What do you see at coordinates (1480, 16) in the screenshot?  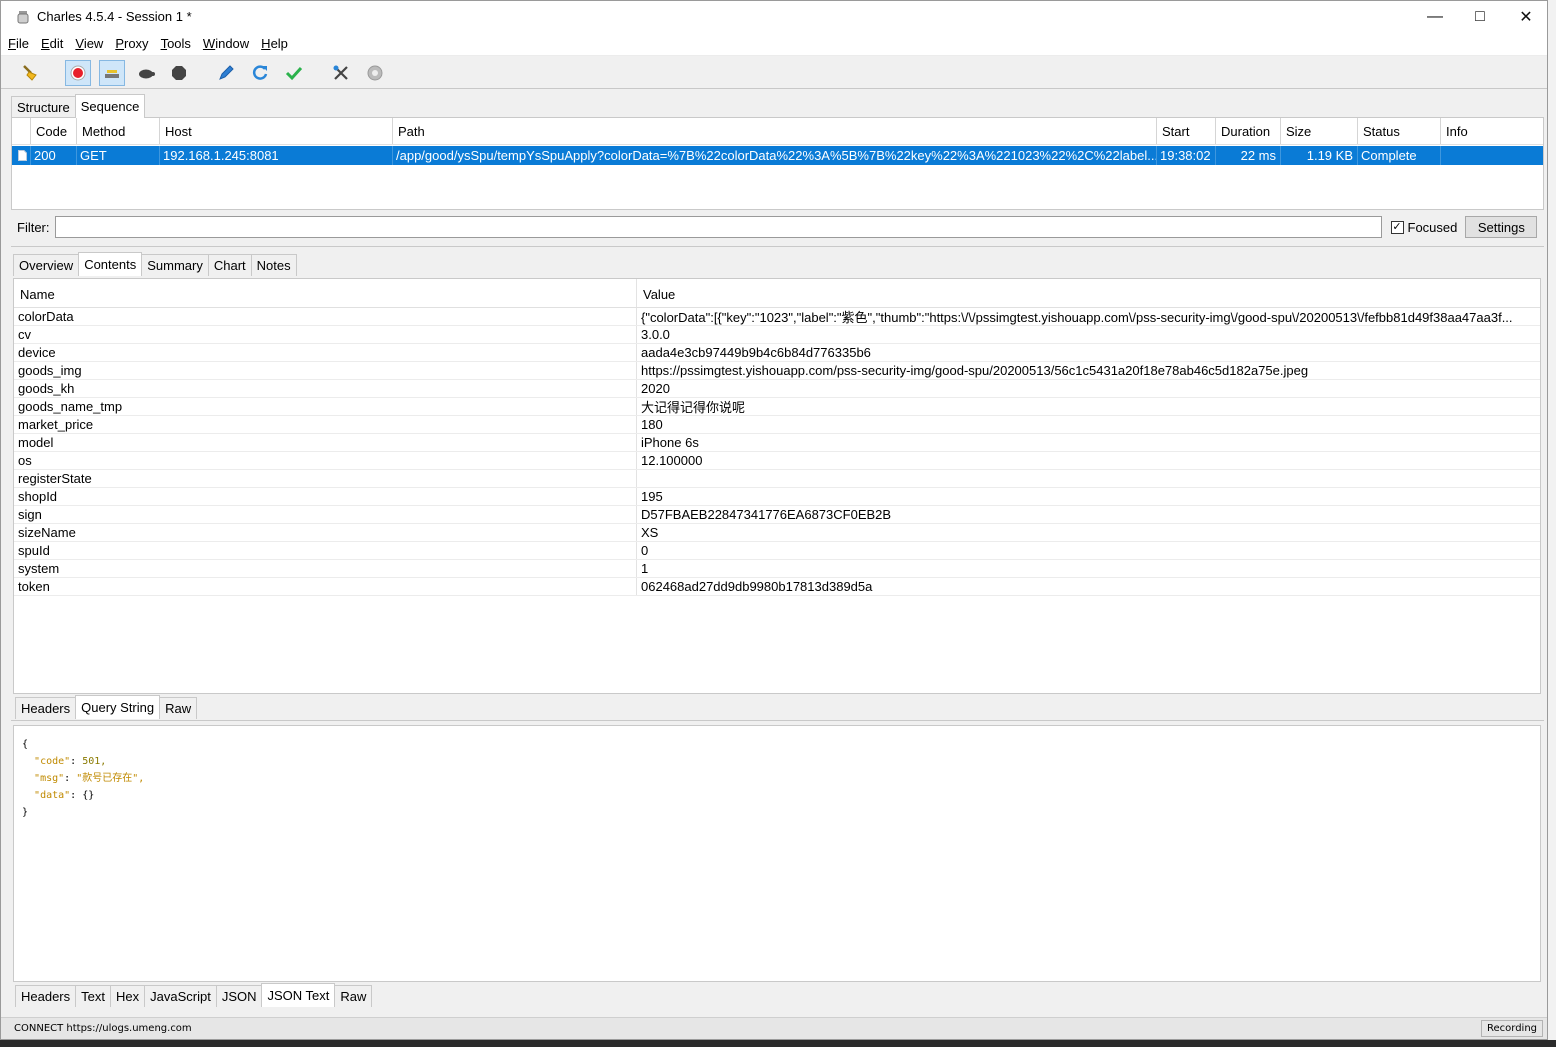 I see `maximize-icon: □` at bounding box center [1480, 16].